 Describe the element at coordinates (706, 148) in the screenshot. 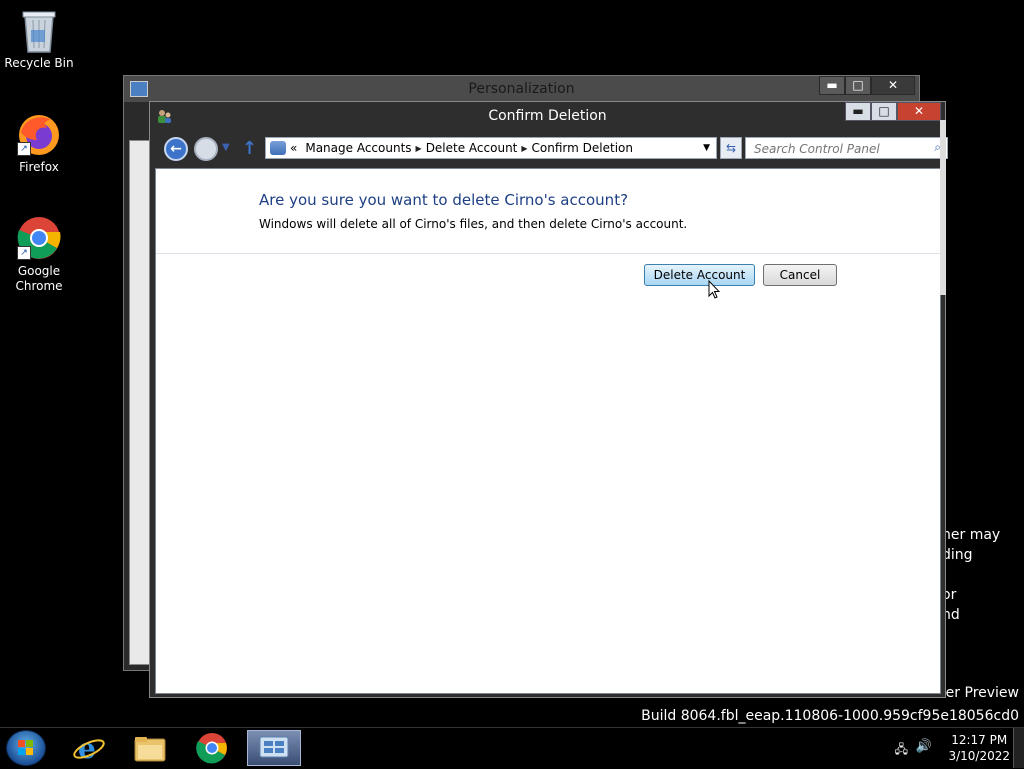

I see `address-dropdown-icon: ▼` at that location.